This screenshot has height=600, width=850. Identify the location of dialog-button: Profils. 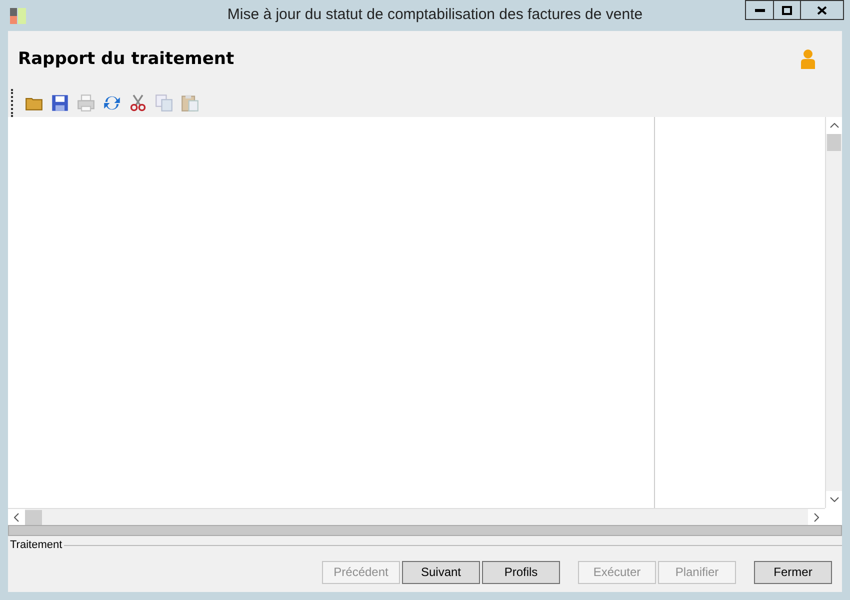
(521, 572).